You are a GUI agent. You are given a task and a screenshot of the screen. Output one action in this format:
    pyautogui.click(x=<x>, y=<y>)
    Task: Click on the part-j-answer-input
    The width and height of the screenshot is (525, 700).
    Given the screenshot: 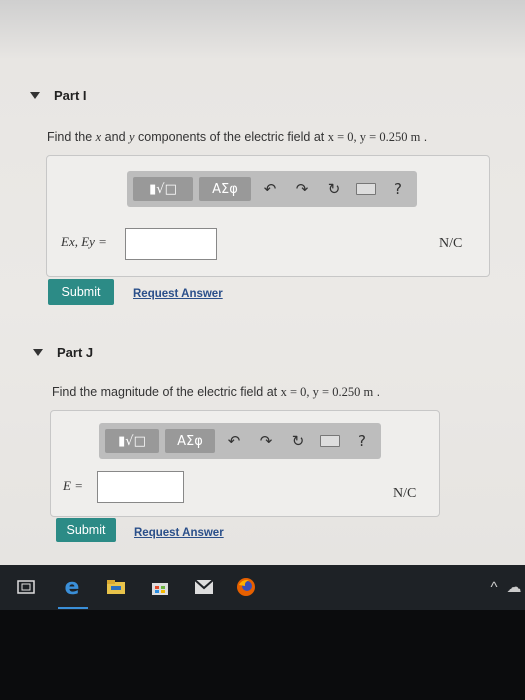 What is the action you would take?
    pyautogui.click(x=140, y=487)
    